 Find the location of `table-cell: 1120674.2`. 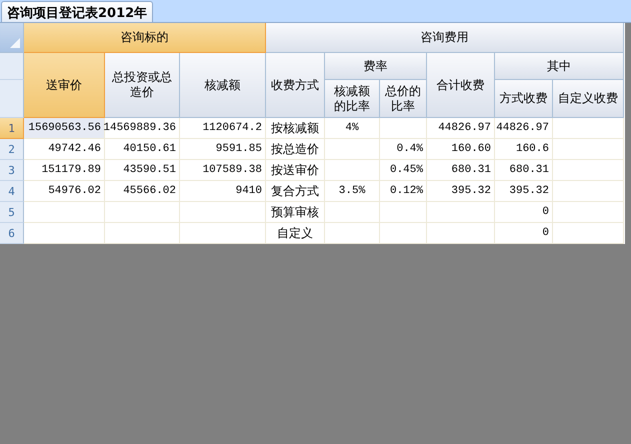

table-cell: 1120674.2 is located at coordinates (223, 128).